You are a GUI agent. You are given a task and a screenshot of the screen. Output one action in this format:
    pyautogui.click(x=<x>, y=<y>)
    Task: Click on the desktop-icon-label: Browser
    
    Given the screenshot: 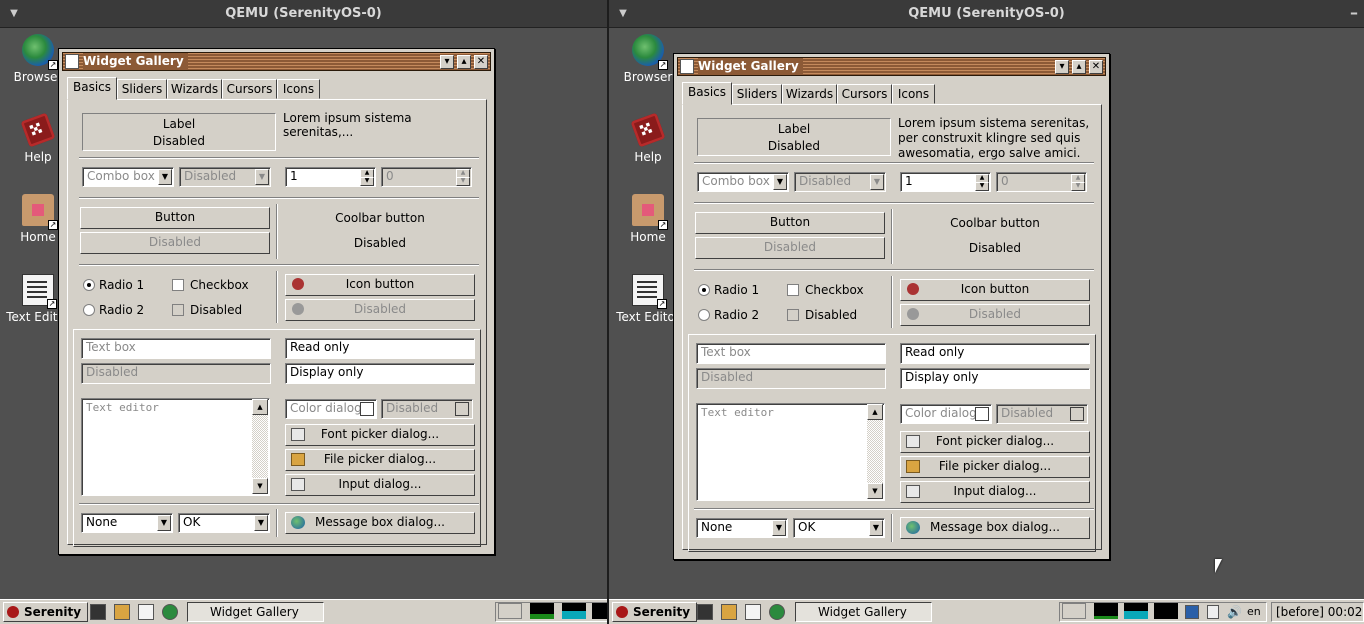 What is the action you would take?
    pyautogui.click(x=38, y=77)
    